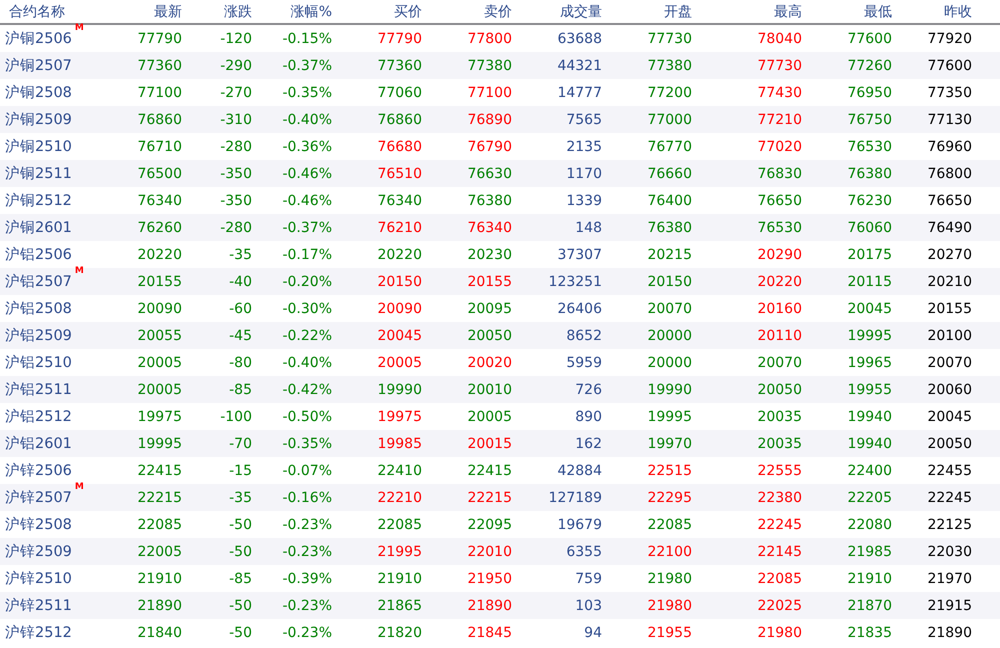  Describe the element at coordinates (306, 578) in the screenshot. I see `table-cell-text: -0.39%` at that location.